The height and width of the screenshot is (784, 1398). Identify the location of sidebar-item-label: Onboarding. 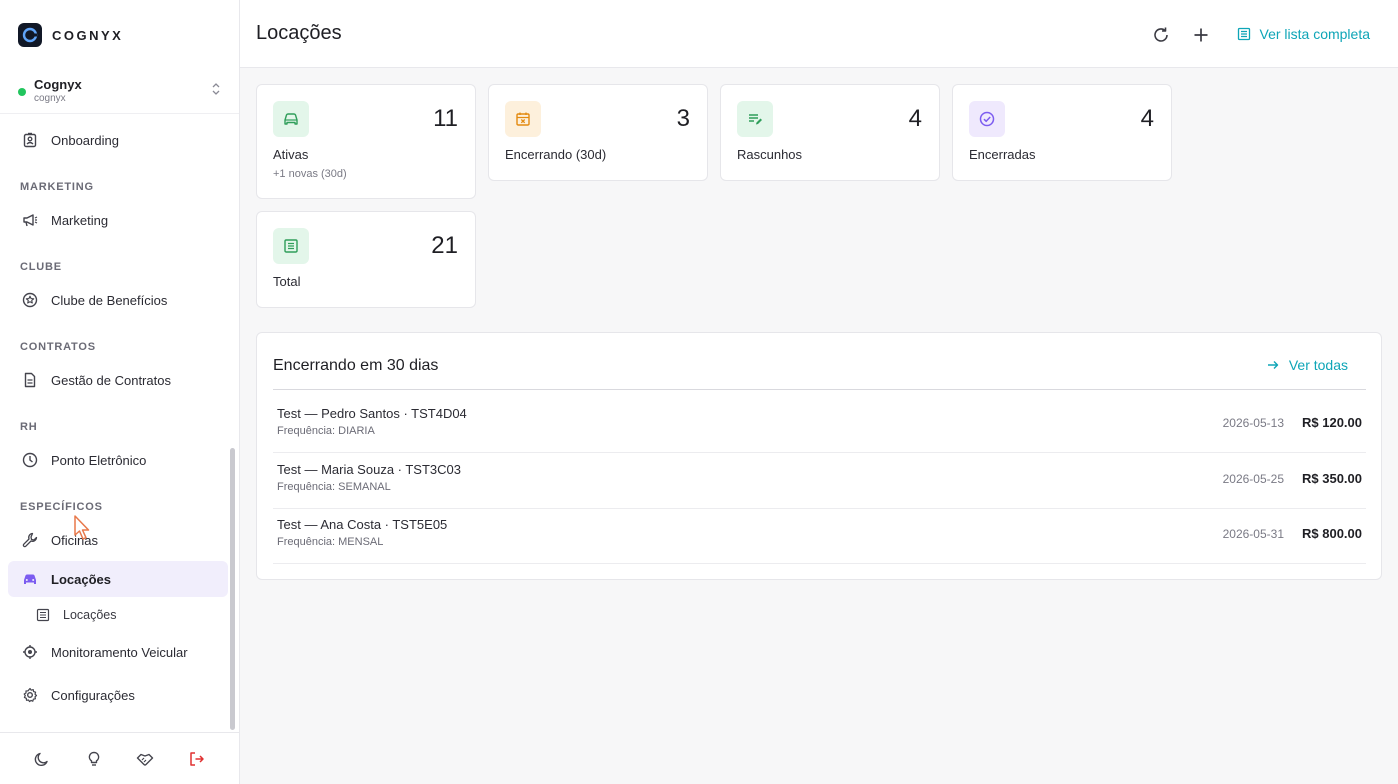
(85, 140).